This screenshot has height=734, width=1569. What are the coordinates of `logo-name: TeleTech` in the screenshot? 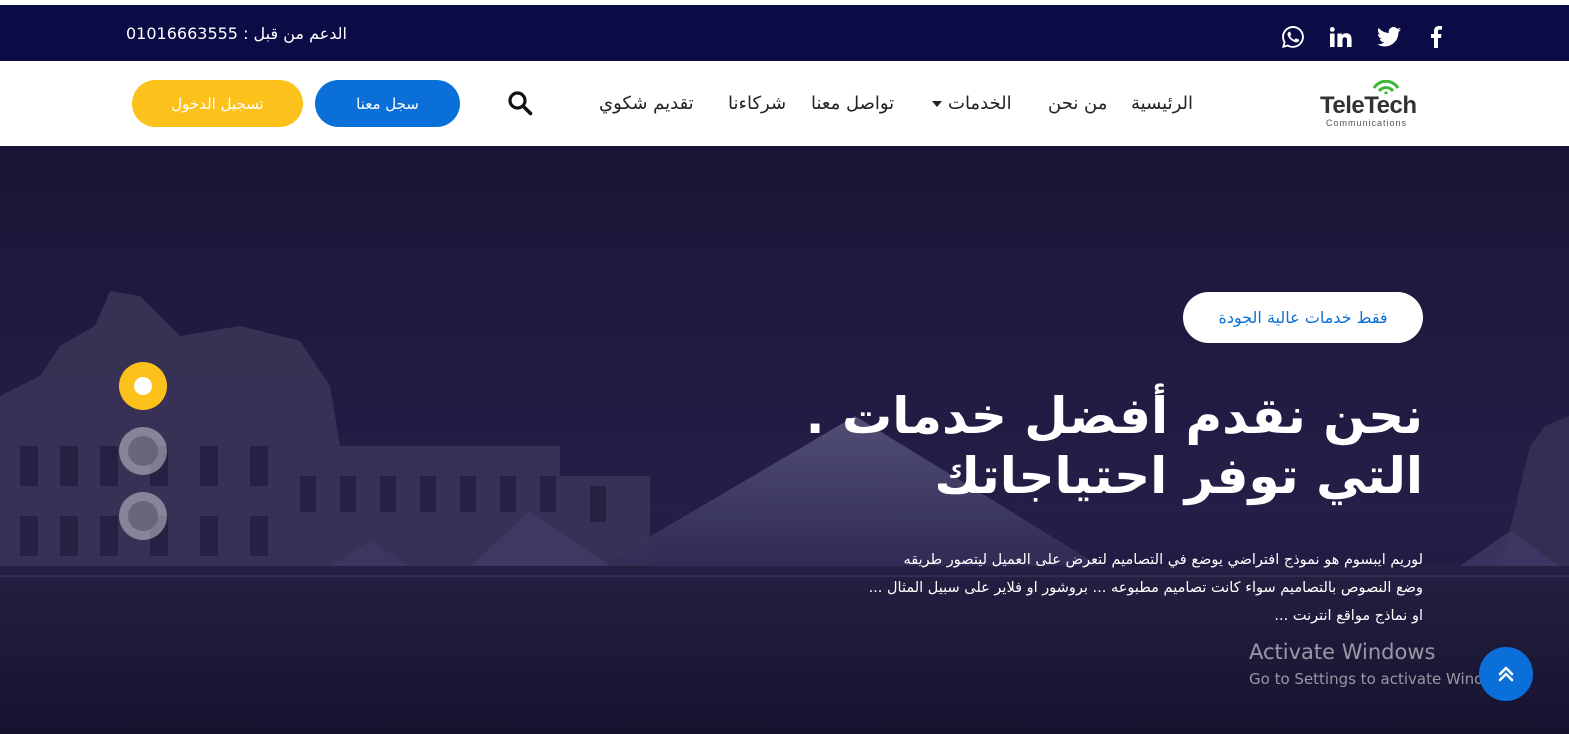 It's located at (1368, 105).